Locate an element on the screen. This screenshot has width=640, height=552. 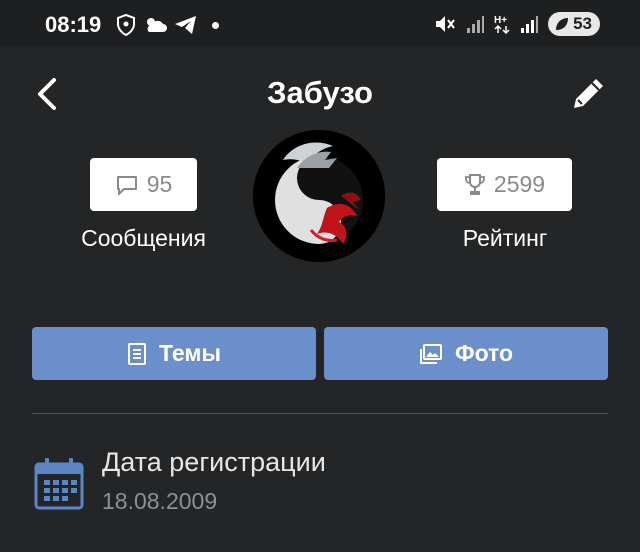
document-icon is located at coordinates (136, 353).